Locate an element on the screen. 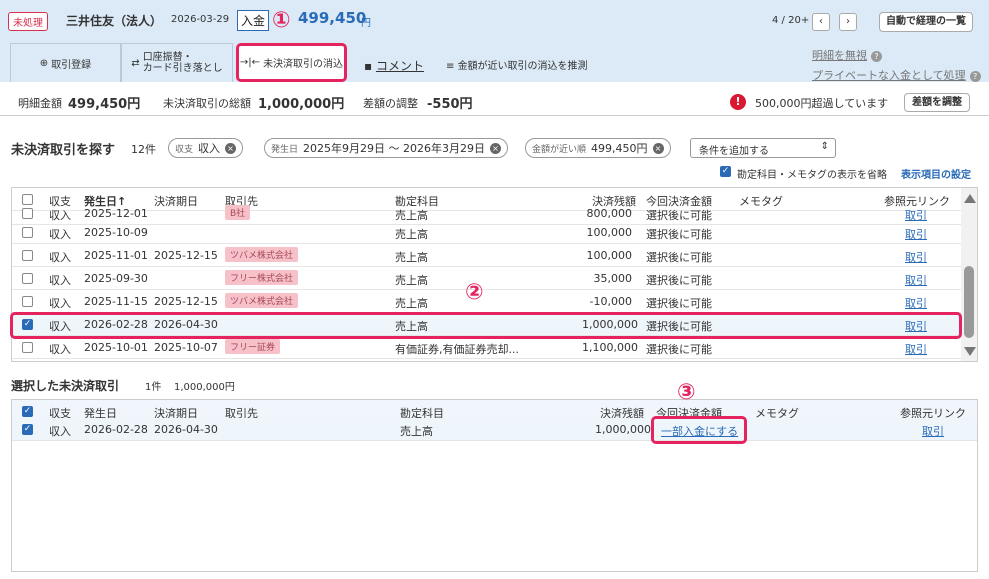 This screenshot has width=989, height=579. marker-2: ② is located at coordinates (474, 292).